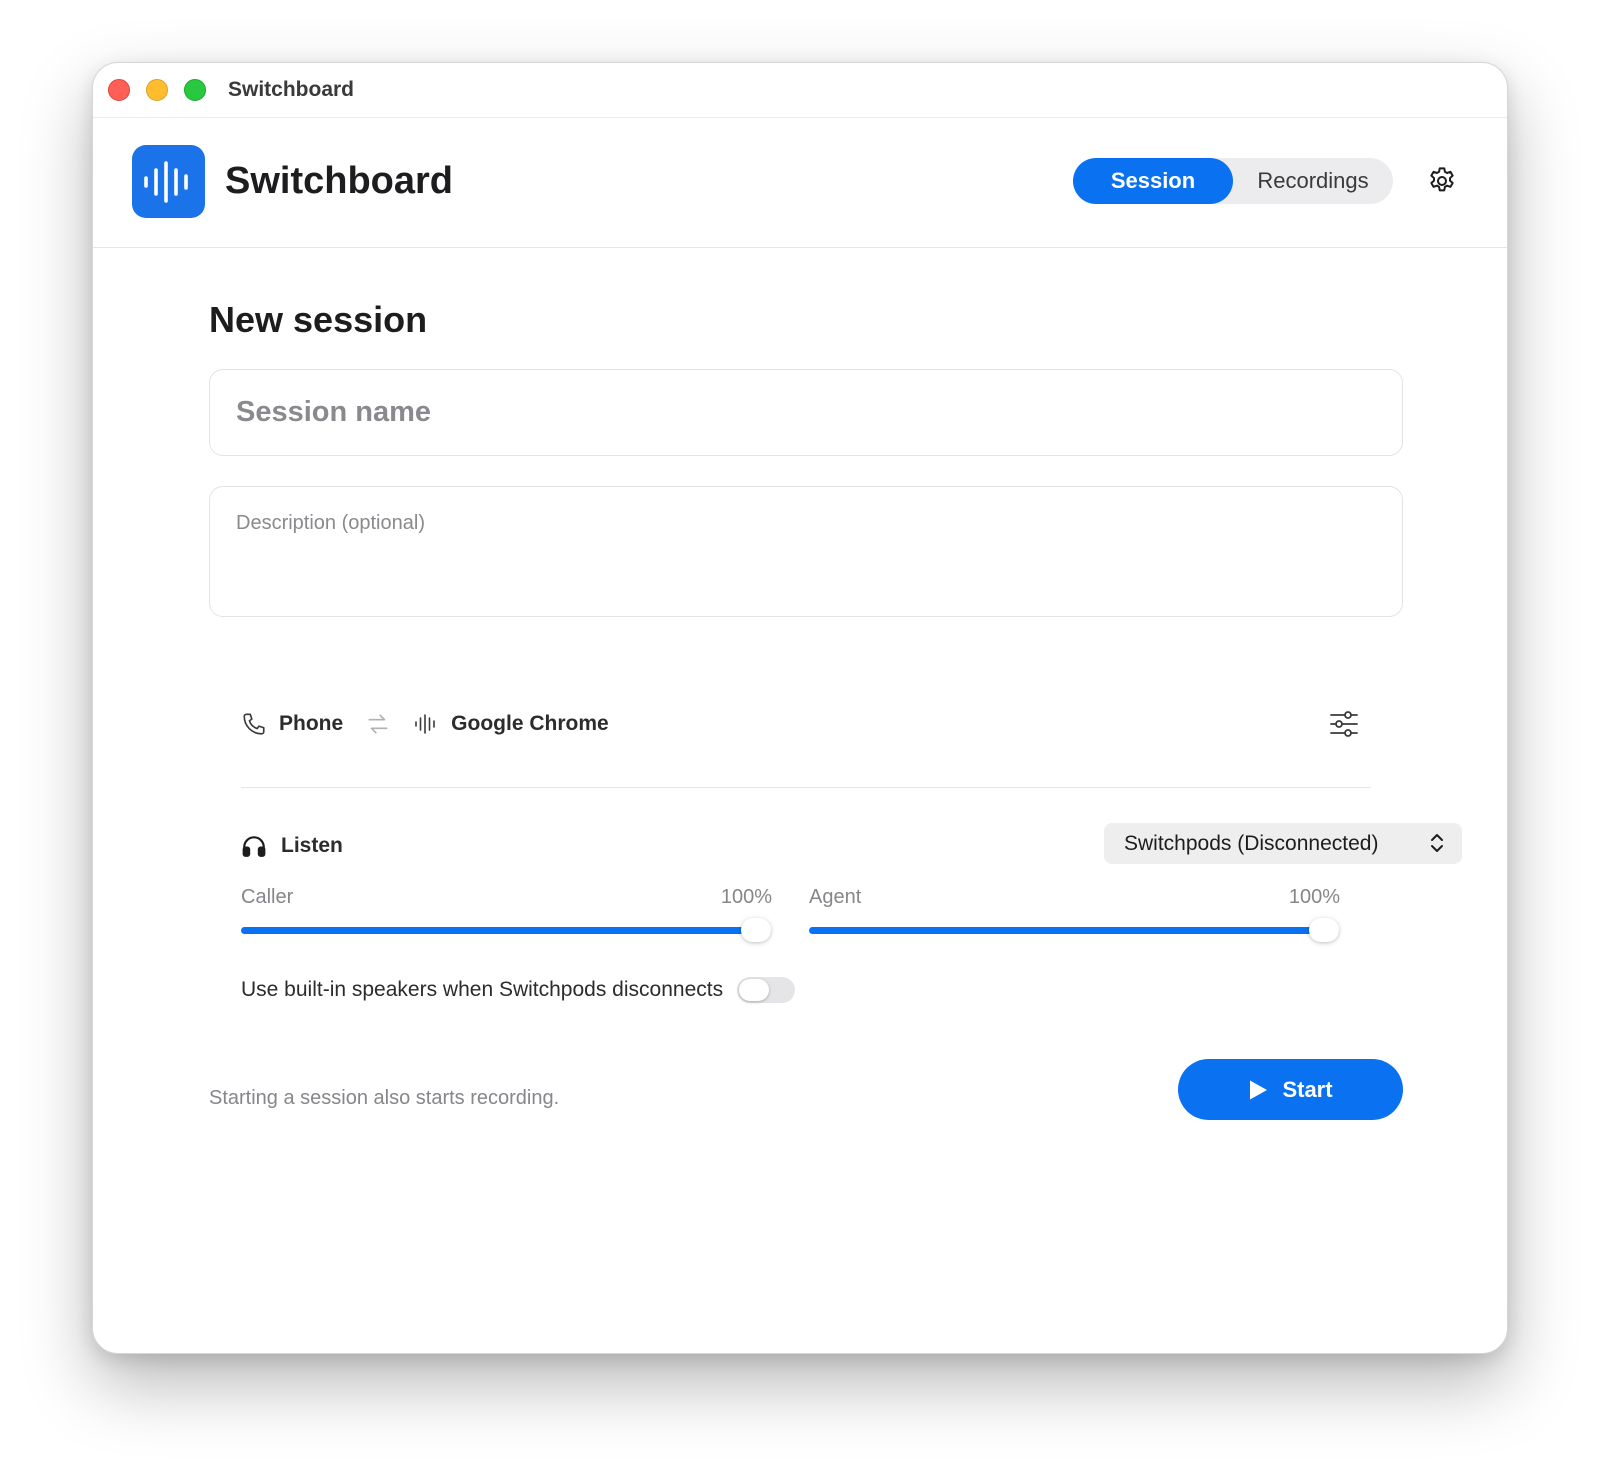 This screenshot has width=1600, height=1473. Describe the element at coordinates (1258, 1090) in the screenshot. I see `play-icon` at that location.